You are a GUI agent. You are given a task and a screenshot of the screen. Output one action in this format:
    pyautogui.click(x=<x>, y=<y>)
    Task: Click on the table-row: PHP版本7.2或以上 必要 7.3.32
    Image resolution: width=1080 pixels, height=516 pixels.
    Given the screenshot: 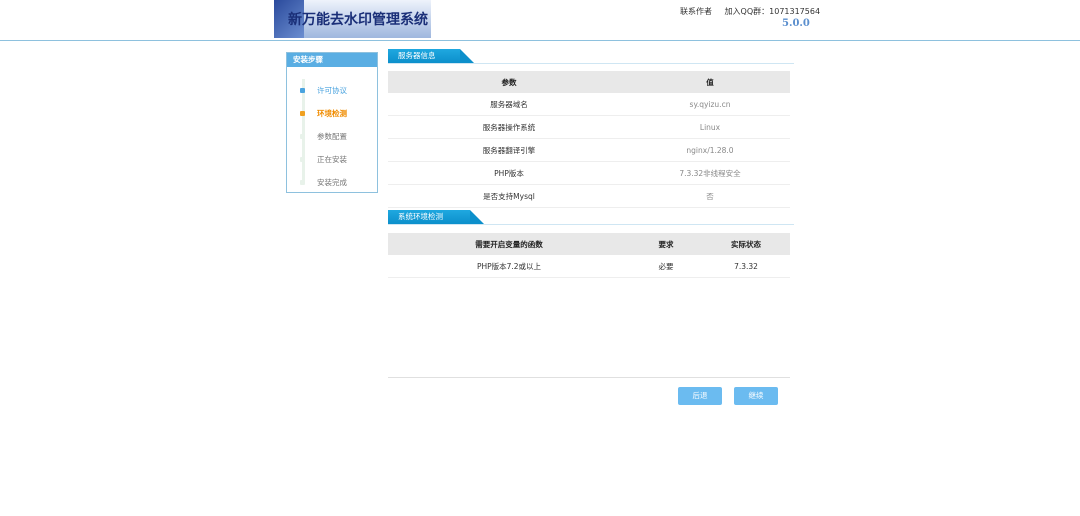 What is the action you would take?
    pyautogui.click(x=589, y=266)
    